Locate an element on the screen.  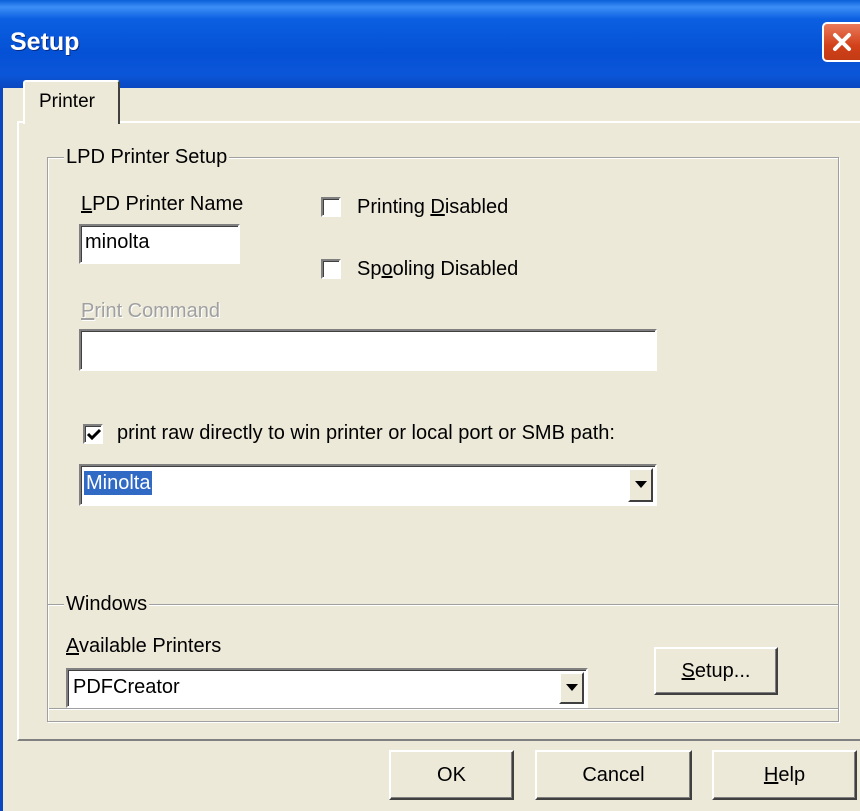
tab-printer-label: Printer is located at coordinates (67, 101).